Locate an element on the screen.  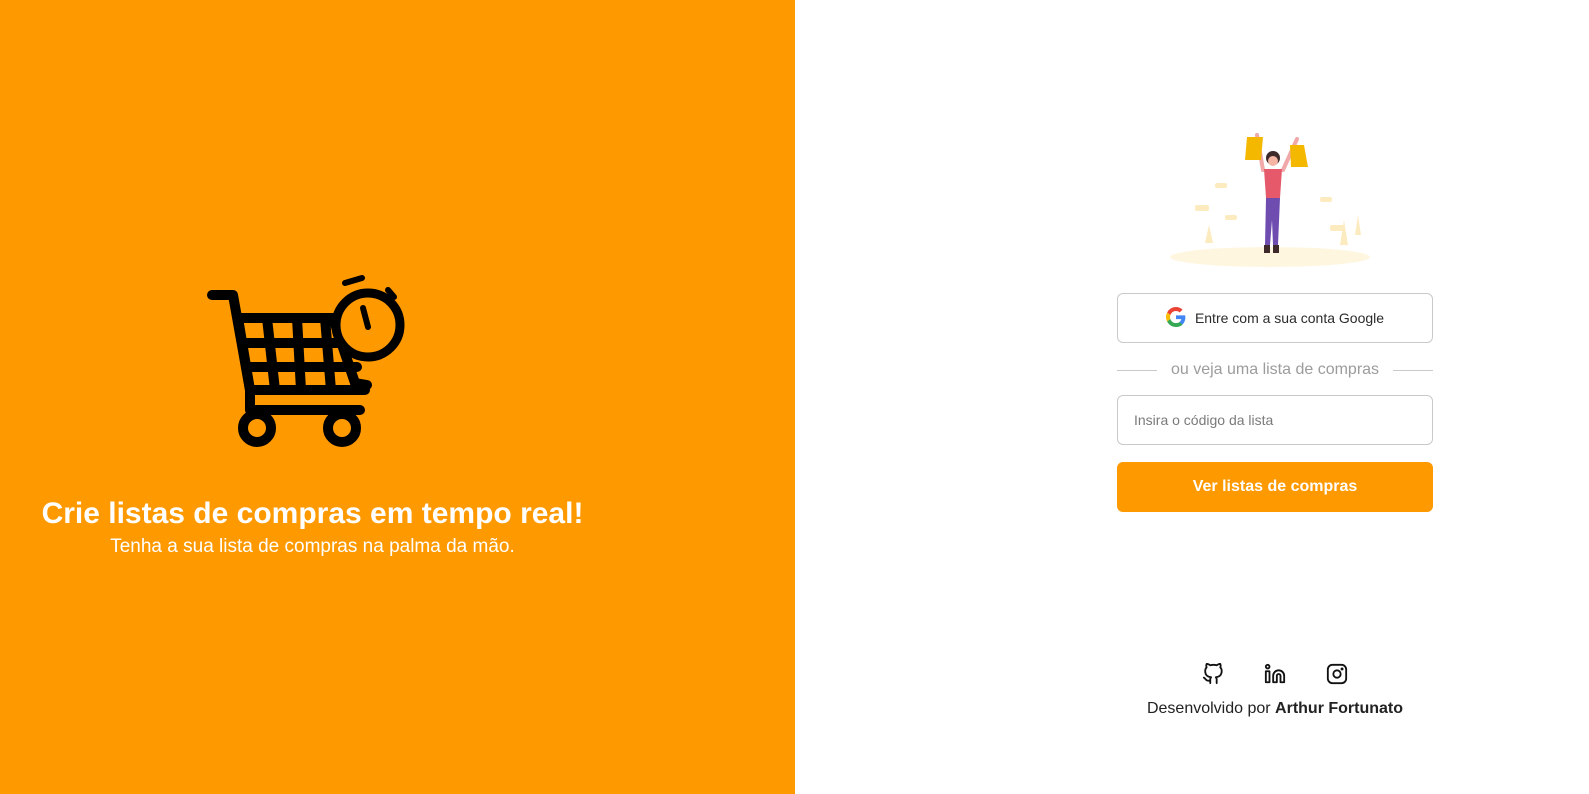
divider-line-right is located at coordinates (1413, 370).